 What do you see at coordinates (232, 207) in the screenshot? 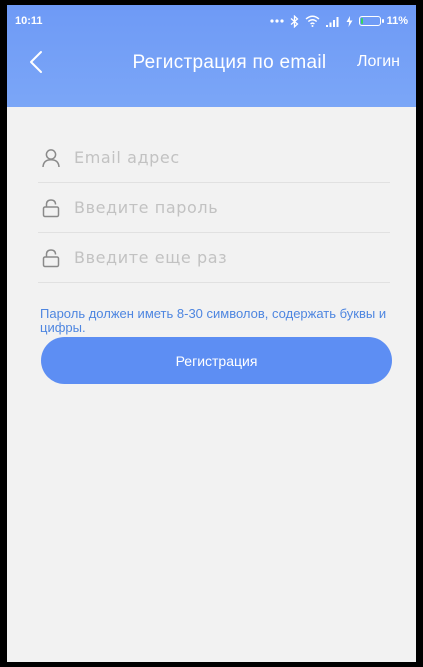
I see `password-input` at bounding box center [232, 207].